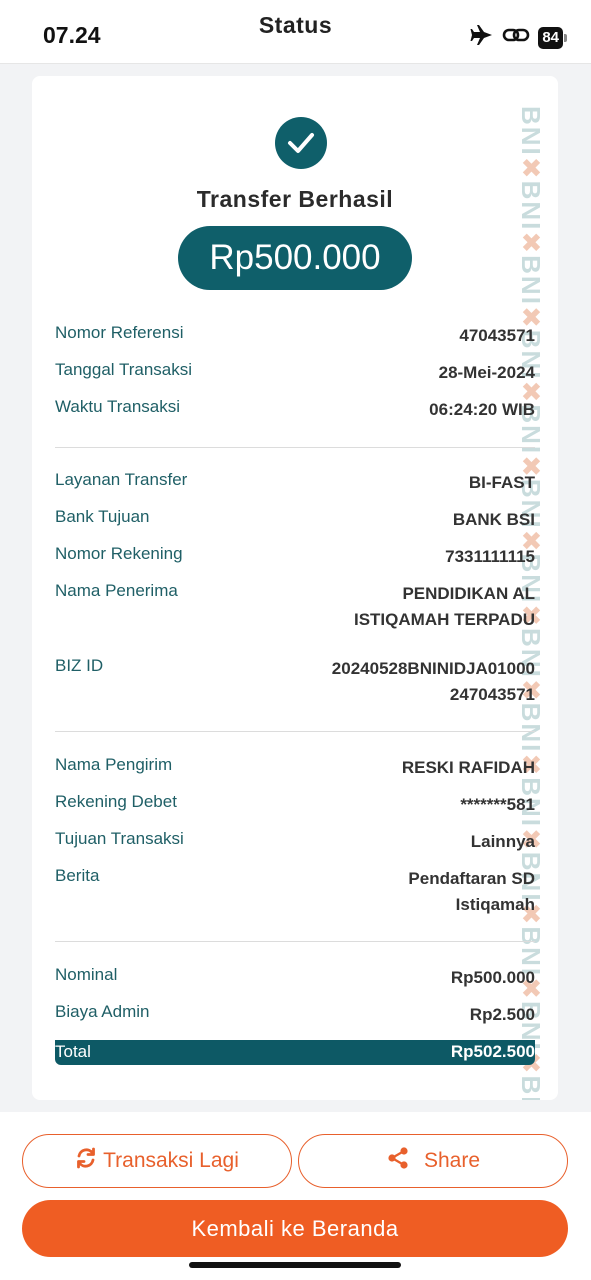  What do you see at coordinates (482, 409) in the screenshot?
I see `time-value: 06:24:20 WIB` at bounding box center [482, 409].